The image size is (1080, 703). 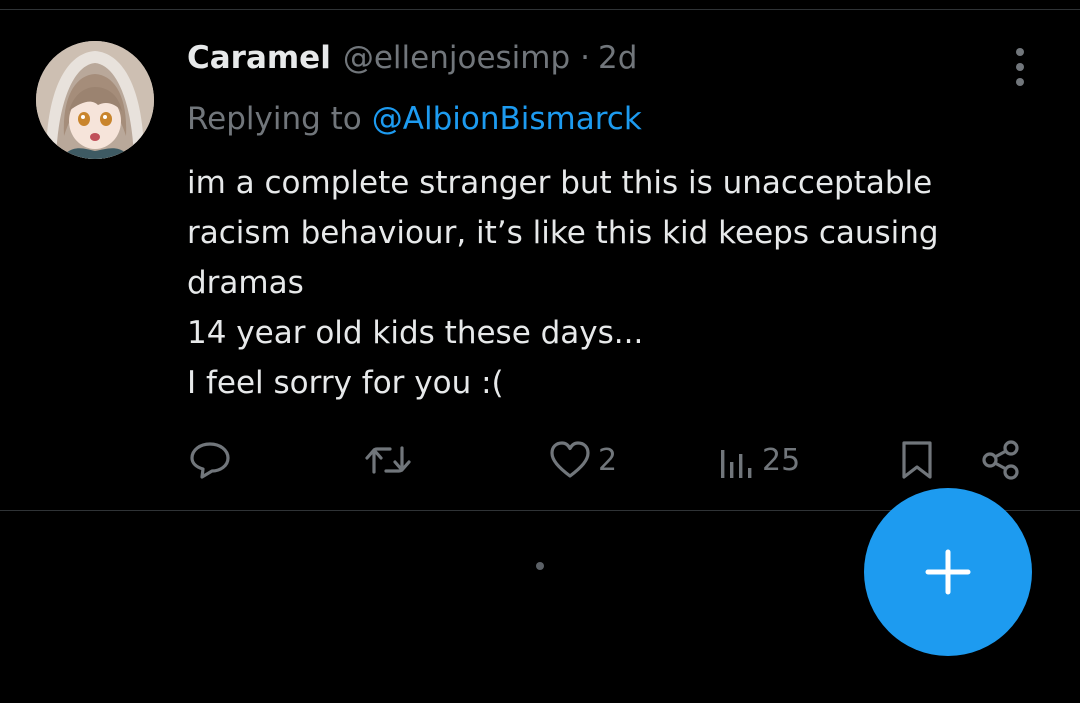 I want to click on retweet-icon, so click(x=388, y=460).